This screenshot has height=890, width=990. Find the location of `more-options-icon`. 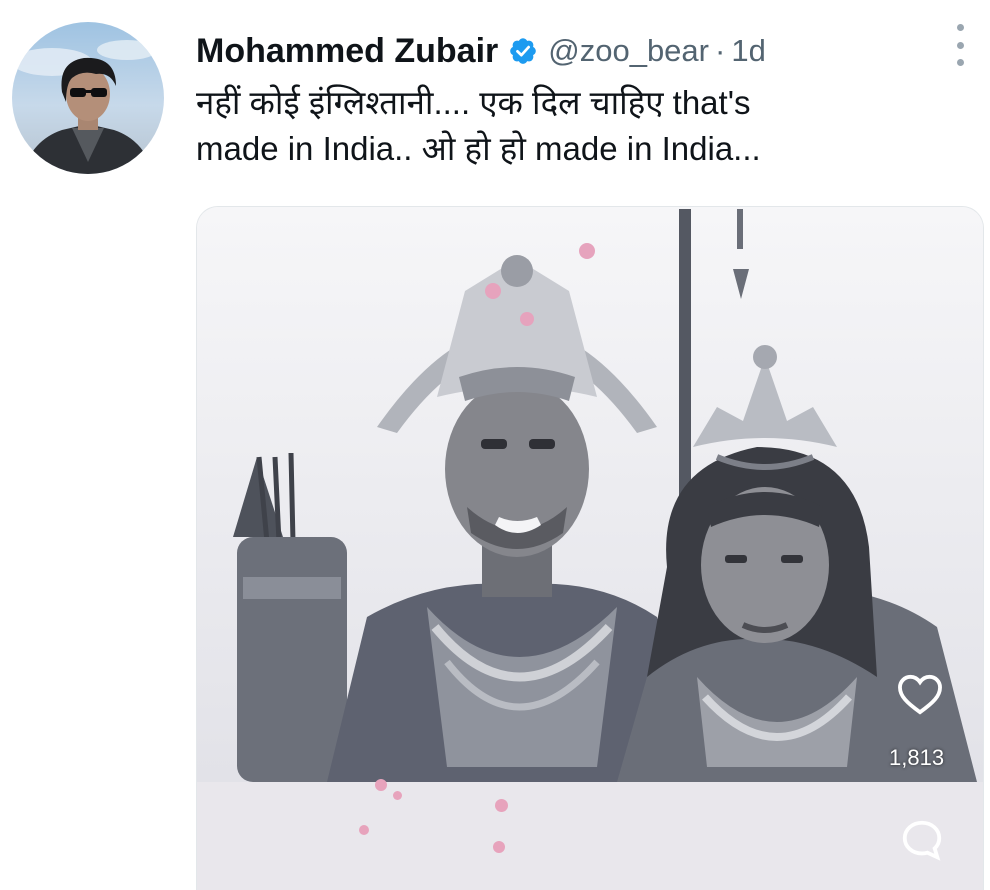

more-options-icon is located at coordinates (960, 45).